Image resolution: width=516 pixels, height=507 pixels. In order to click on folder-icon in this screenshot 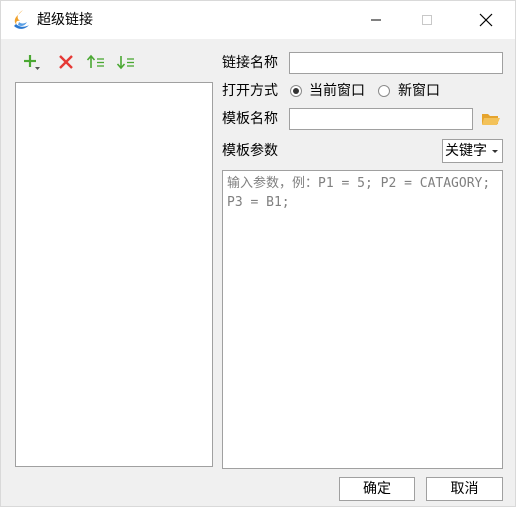, I will do `click(491, 119)`.